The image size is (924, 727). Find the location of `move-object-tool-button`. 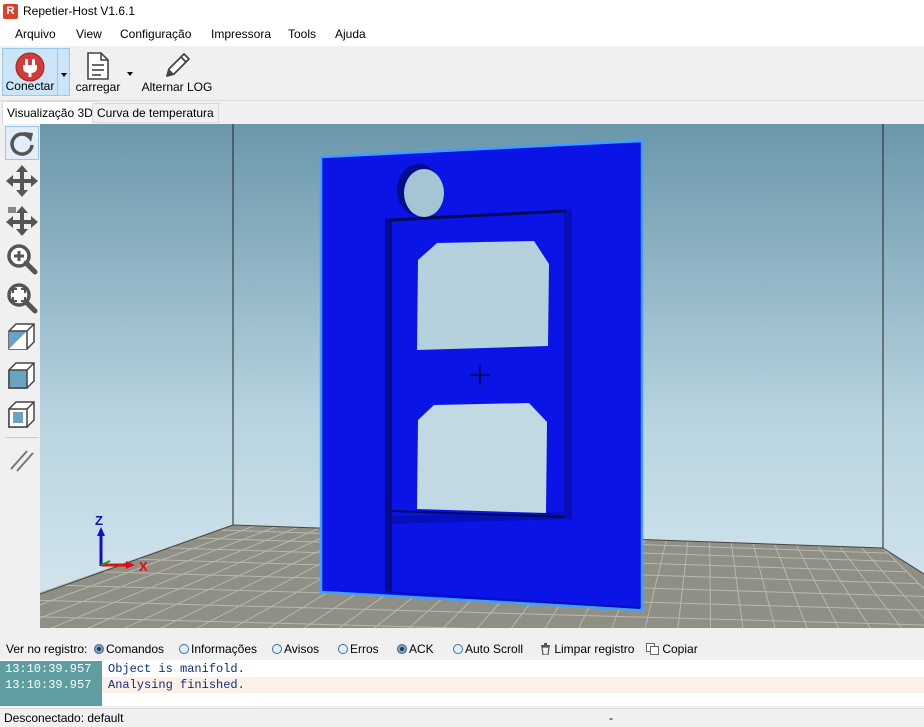

move-object-tool-button is located at coordinates (22, 220).